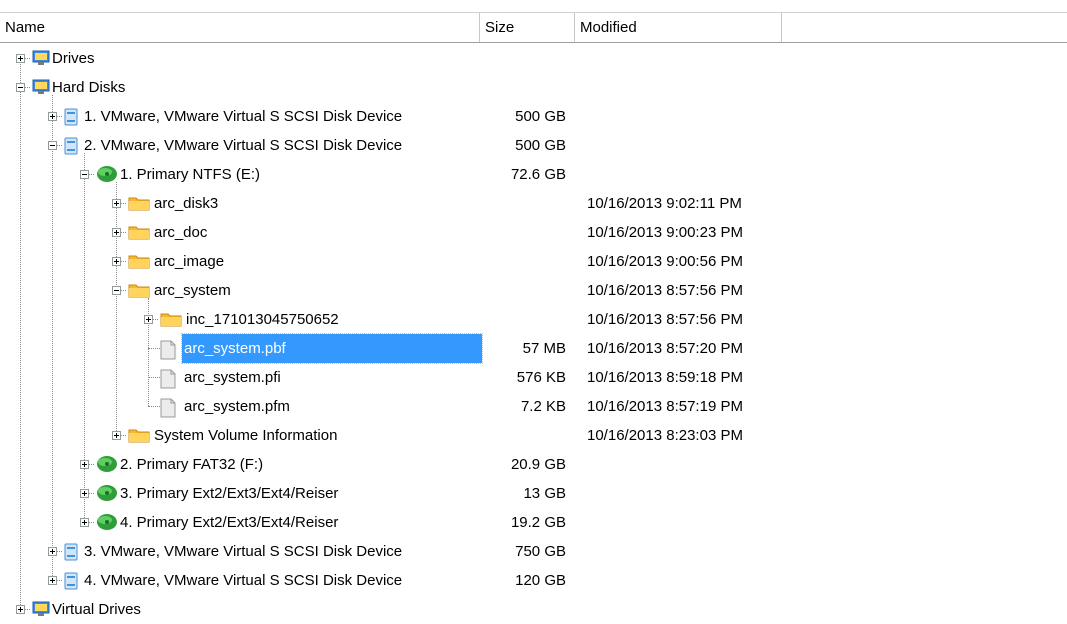 This screenshot has width=1067, height=624. I want to click on row-name: Drives, so click(73, 58).